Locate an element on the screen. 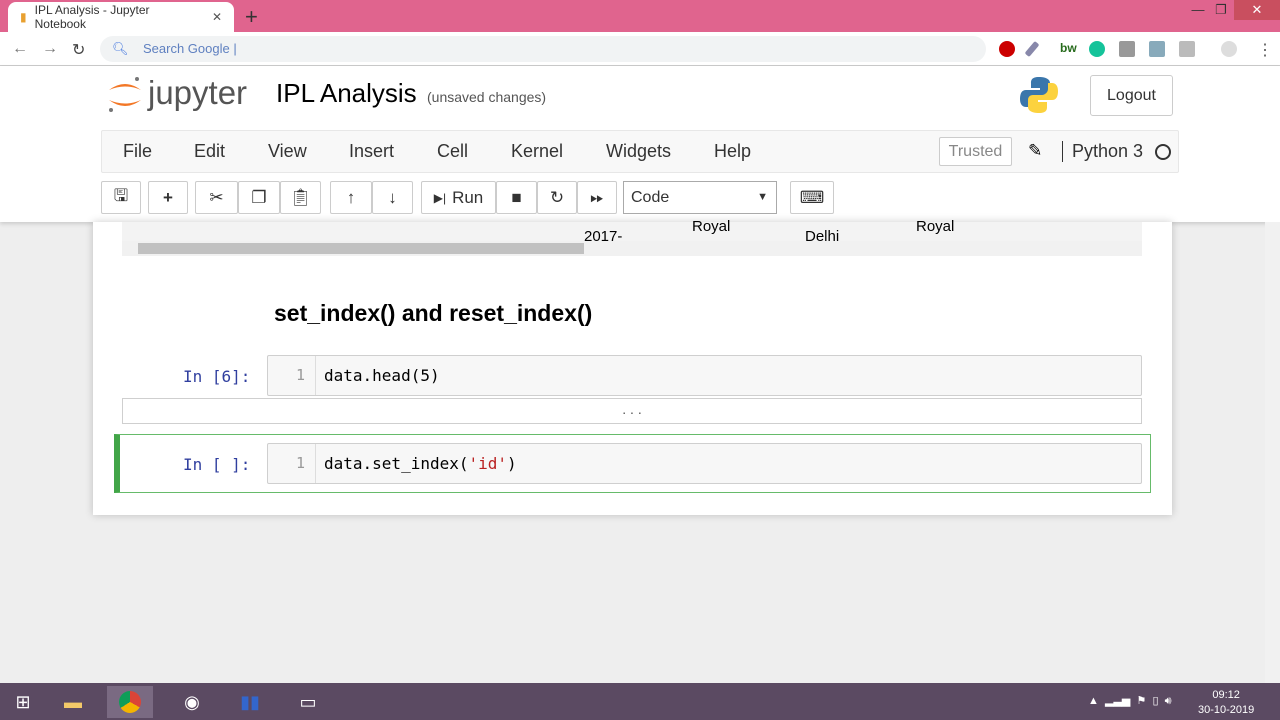 This screenshot has width=1280, height=720. move-up-icon: ↑ is located at coordinates (351, 197).